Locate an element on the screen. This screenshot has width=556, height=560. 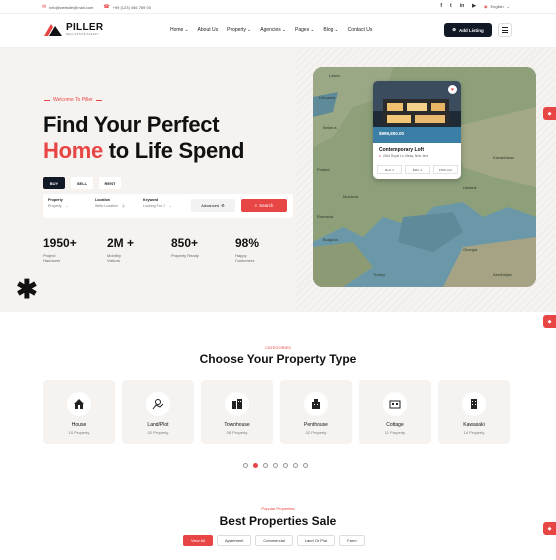
hero-eyebrow-text: Welcome To Piller is located at coordinates (73, 100).